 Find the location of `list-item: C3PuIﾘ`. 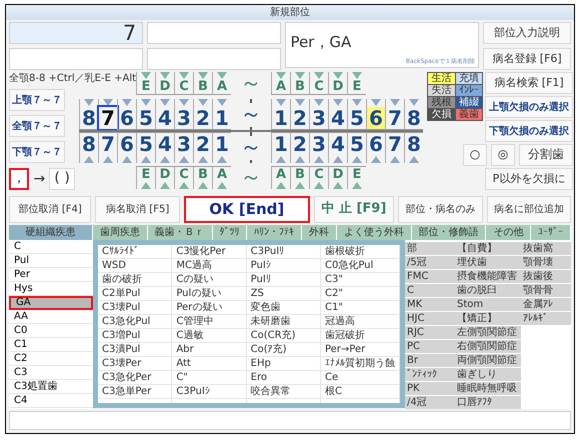

list-item: C3PuIﾘ is located at coordinates (283, 252).